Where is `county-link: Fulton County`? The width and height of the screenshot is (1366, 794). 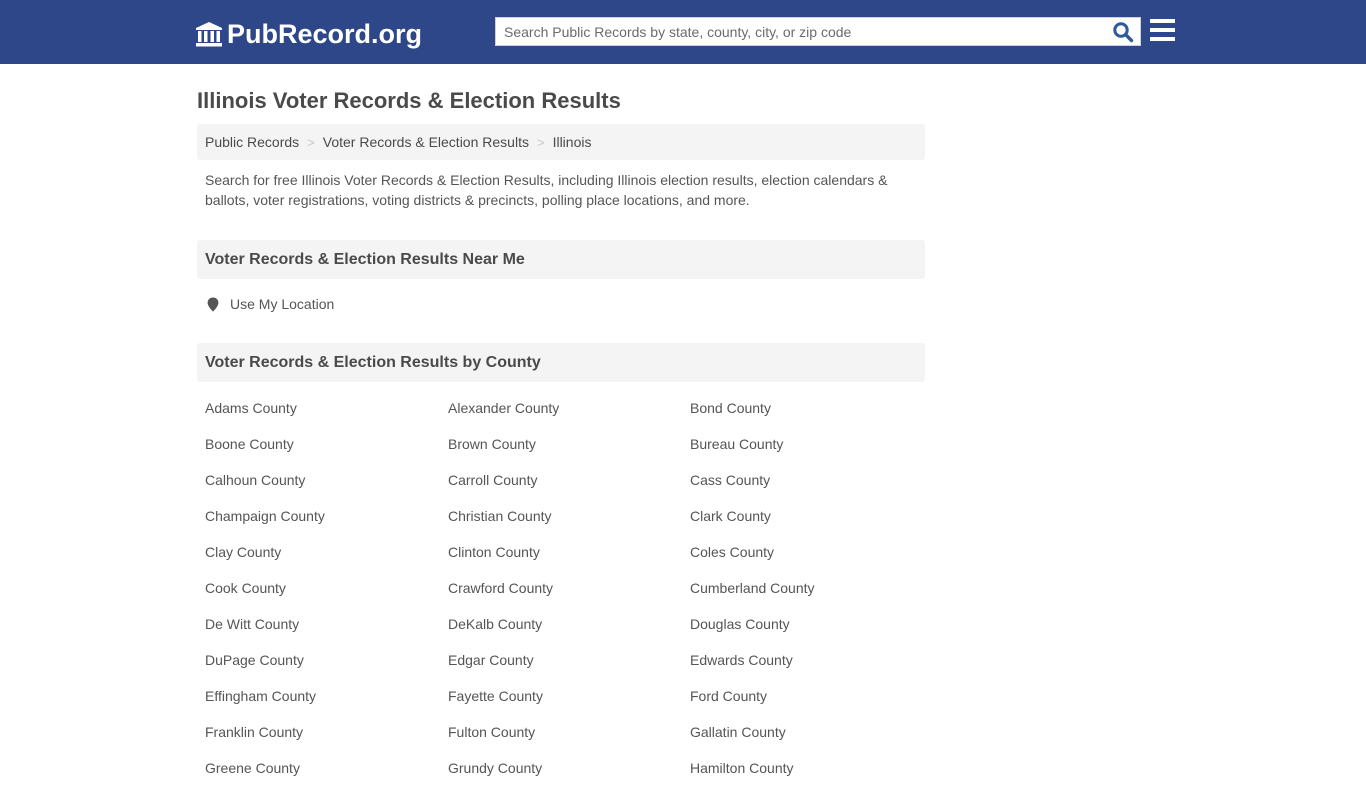
county-link: Fulton County is located at coordinates (569, 740).